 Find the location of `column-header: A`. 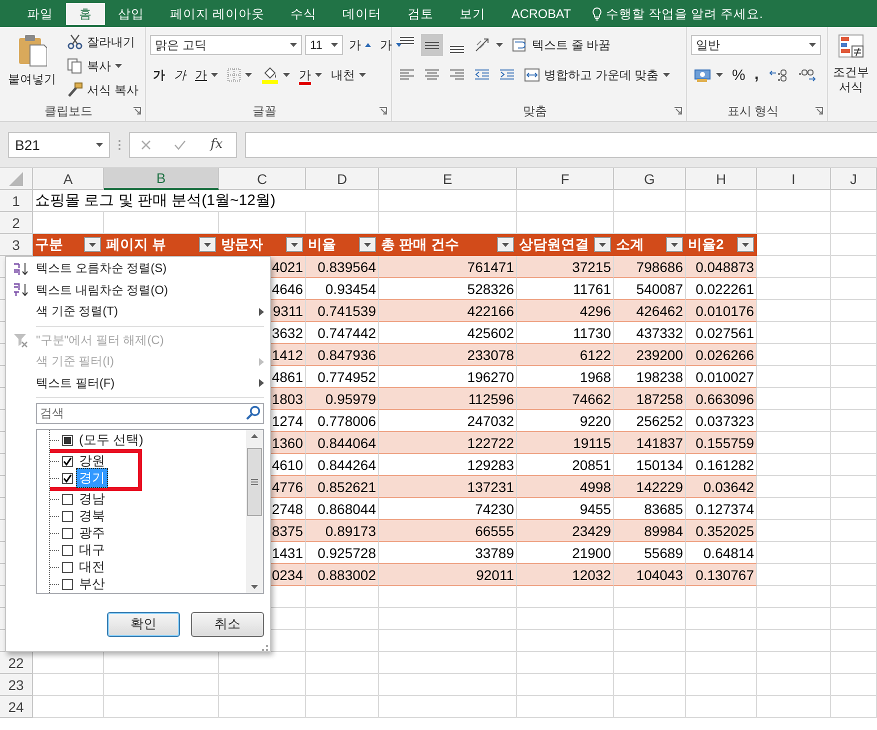

column-header: A is located at coordinates (68, 179).